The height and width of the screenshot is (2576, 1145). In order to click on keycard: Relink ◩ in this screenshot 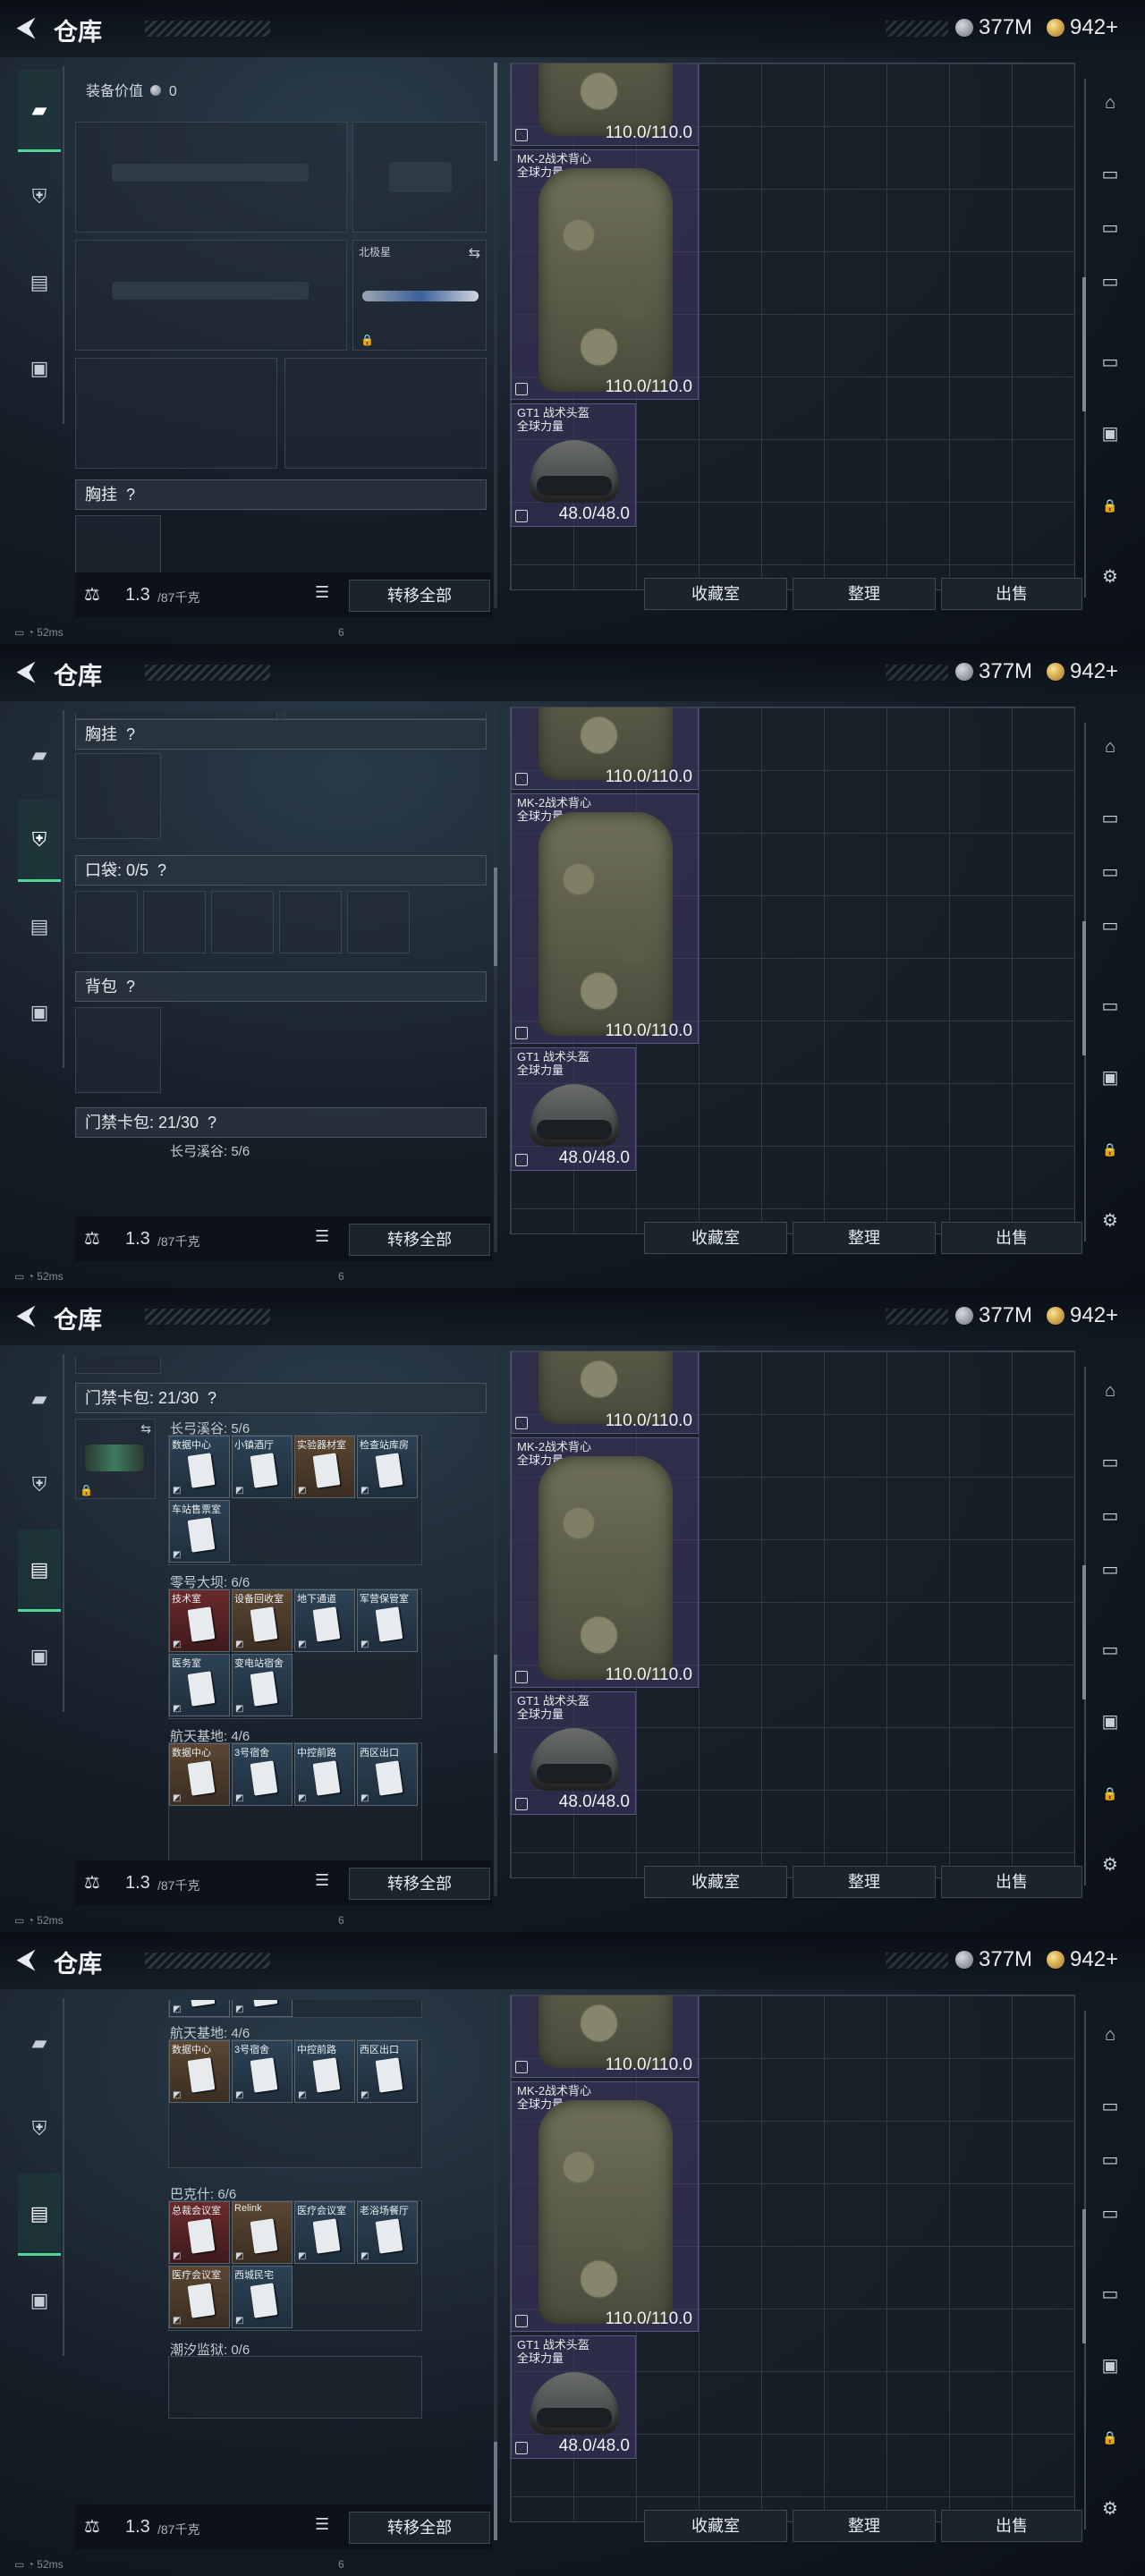, I will do `click(262, 2232)`.